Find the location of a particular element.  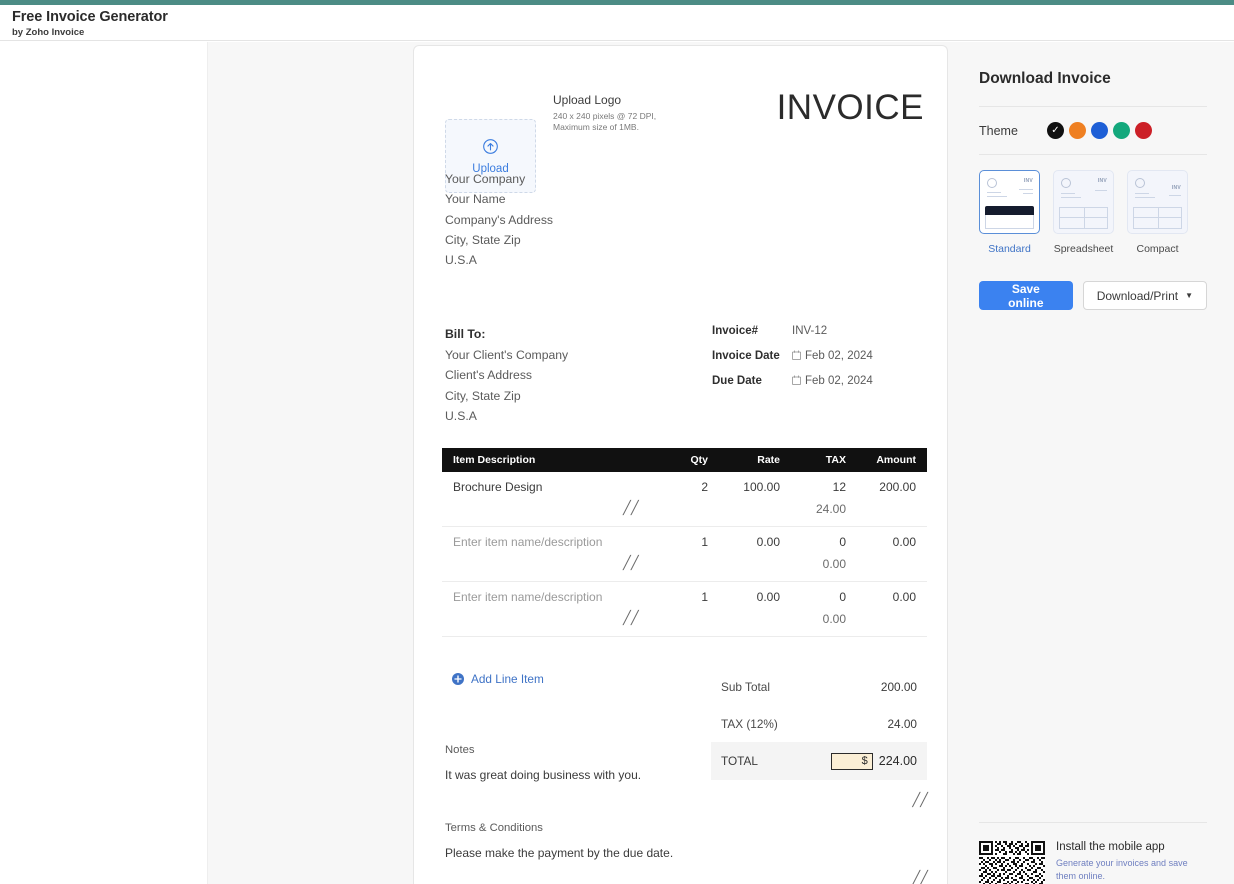

upload-note-line-1: 240 x 240 pixels @ 72 DPI, is located at coordinates (605, 116).